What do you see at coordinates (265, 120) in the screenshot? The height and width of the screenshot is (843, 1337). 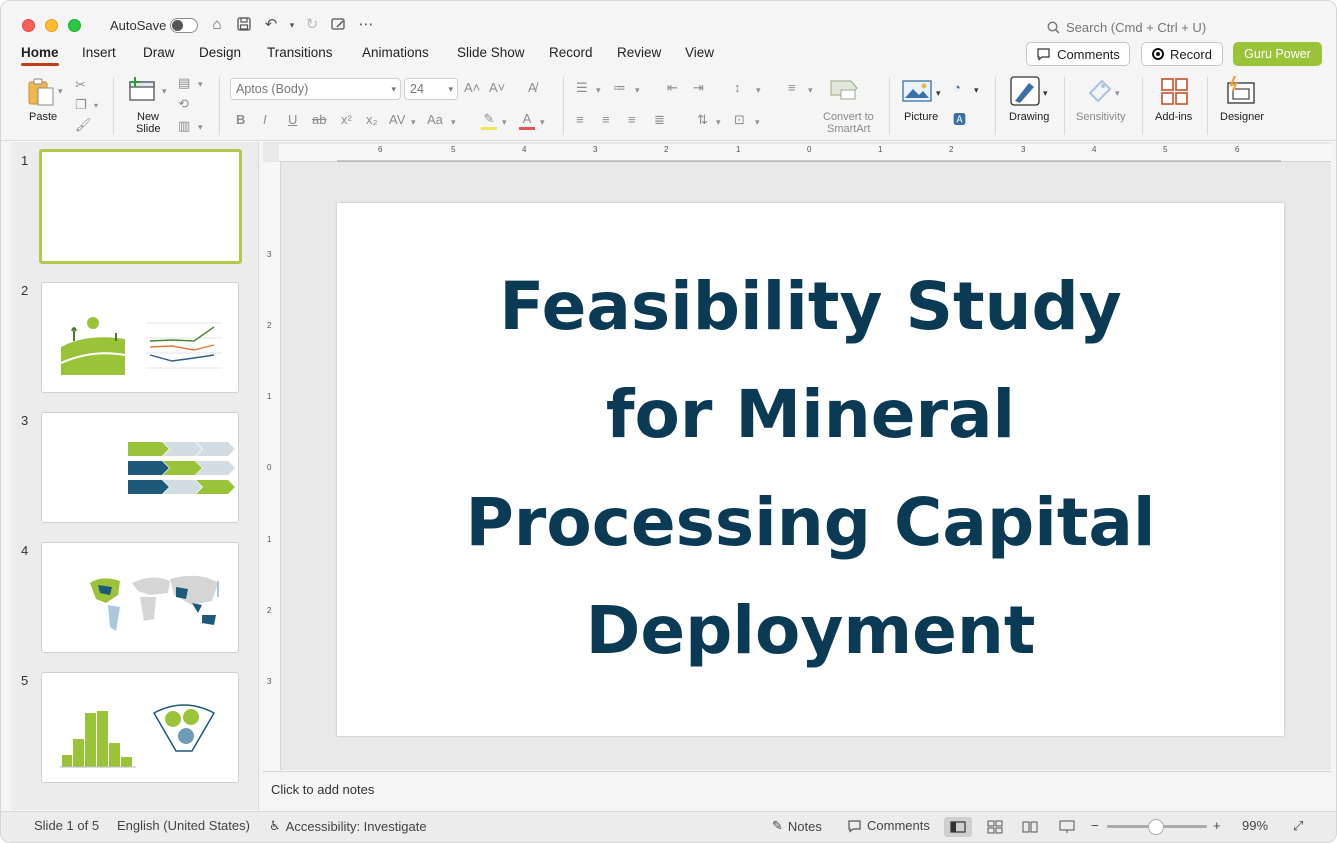 I see `italic-icon: I` at bounding box center [265, 120].